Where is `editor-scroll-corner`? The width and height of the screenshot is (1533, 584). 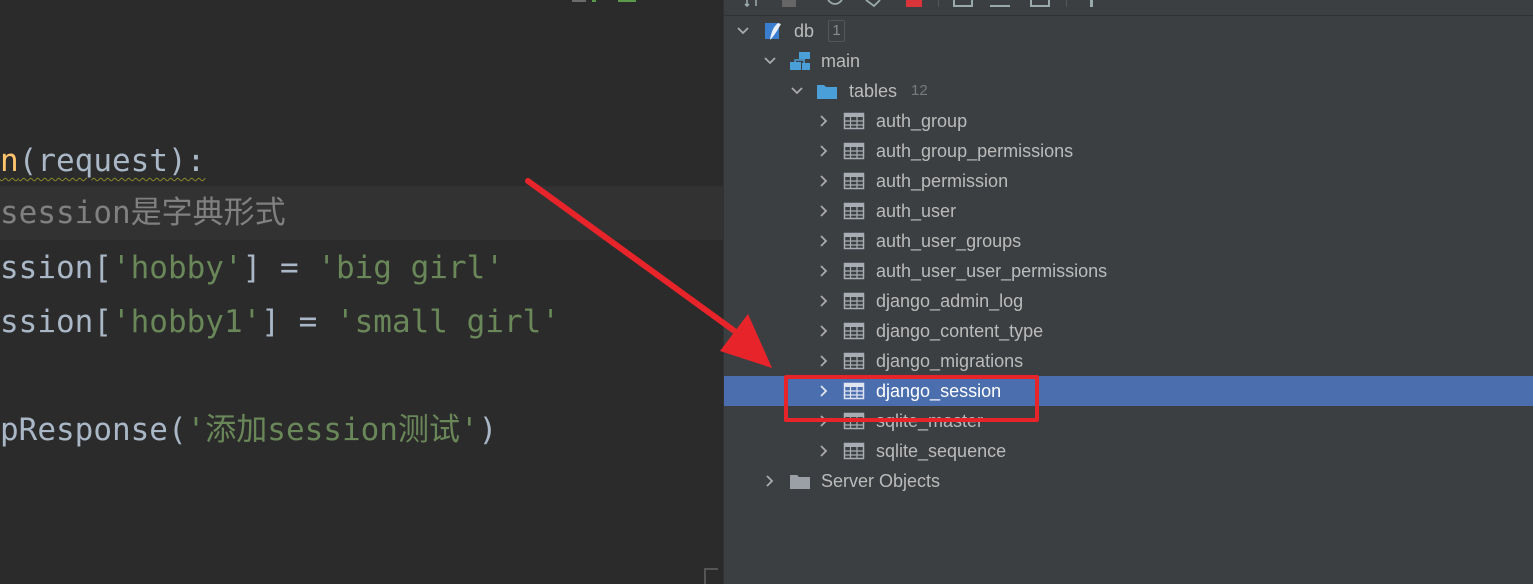 editor-scroll-corner is located at coordinates (711, 576).